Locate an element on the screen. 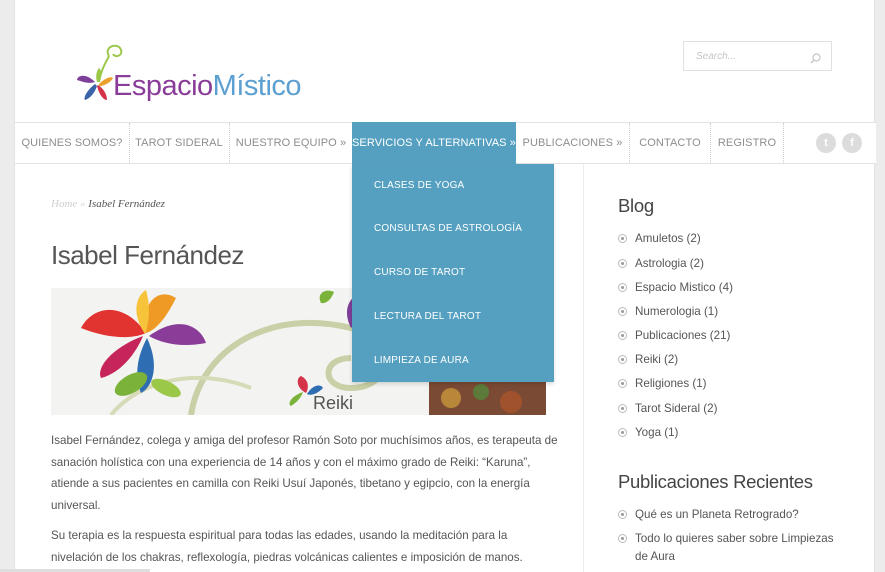 This screenshot has height=572, width=885. category-label: Numerologia (1) is located at coordinates (677, 311).